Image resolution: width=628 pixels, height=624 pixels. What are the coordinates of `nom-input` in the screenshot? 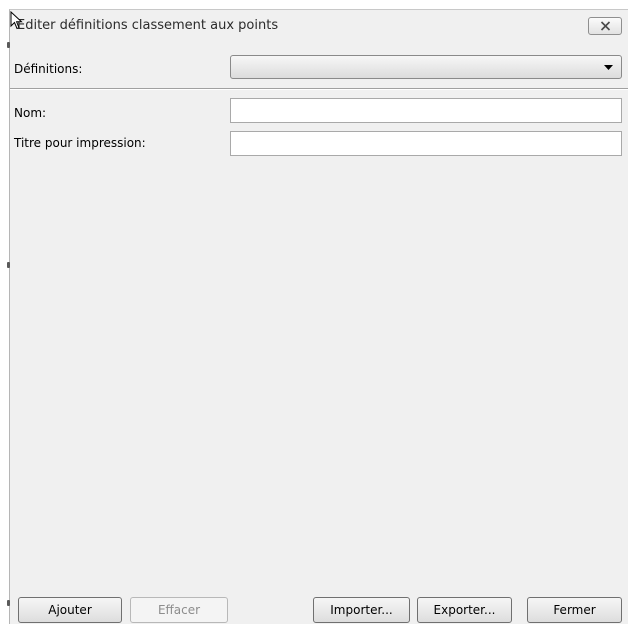 It's located at (426, 110).